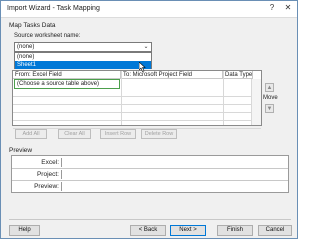 The height and width of the screenshot is (241, 320). Describe the element at coordinates (256, 102) in the screenshot. I see `table-scrollbar` at that location.